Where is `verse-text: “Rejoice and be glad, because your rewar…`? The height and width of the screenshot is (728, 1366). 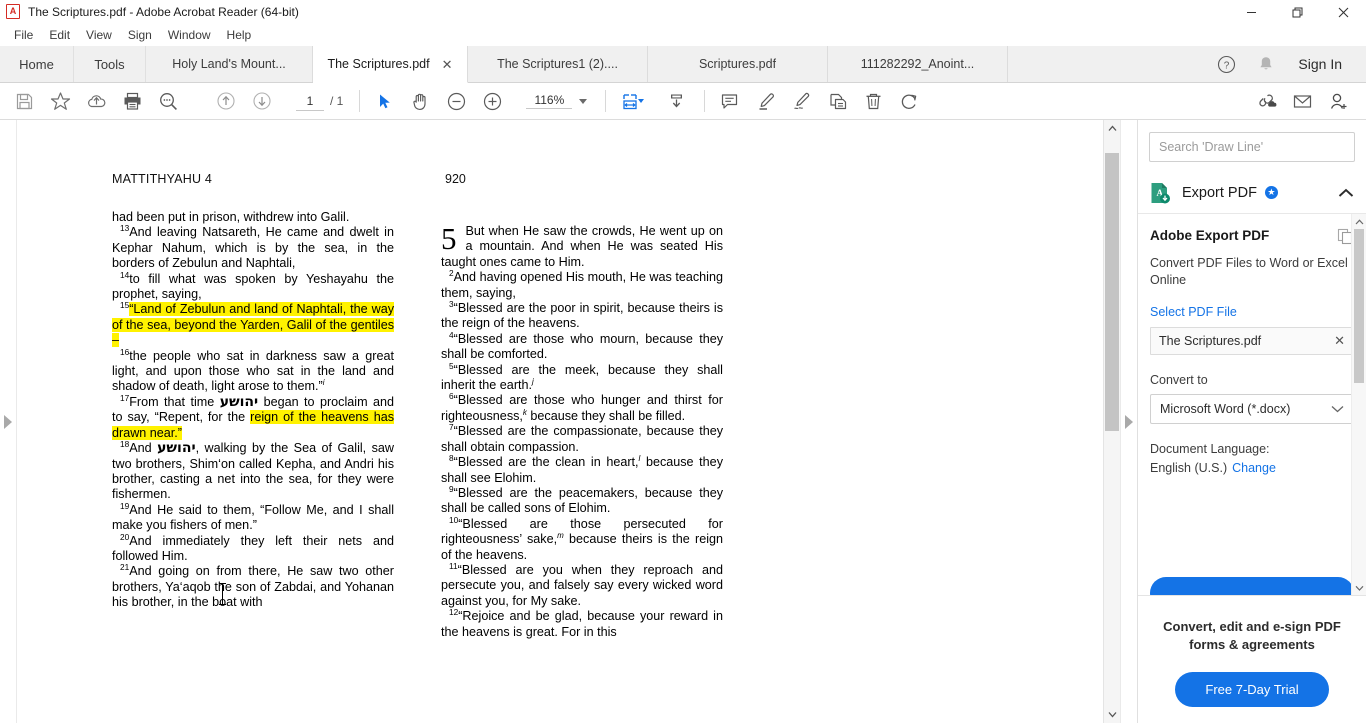 verse-text: “Rejoice and be glad, because your rewar… is located at coordinates (582, 624).